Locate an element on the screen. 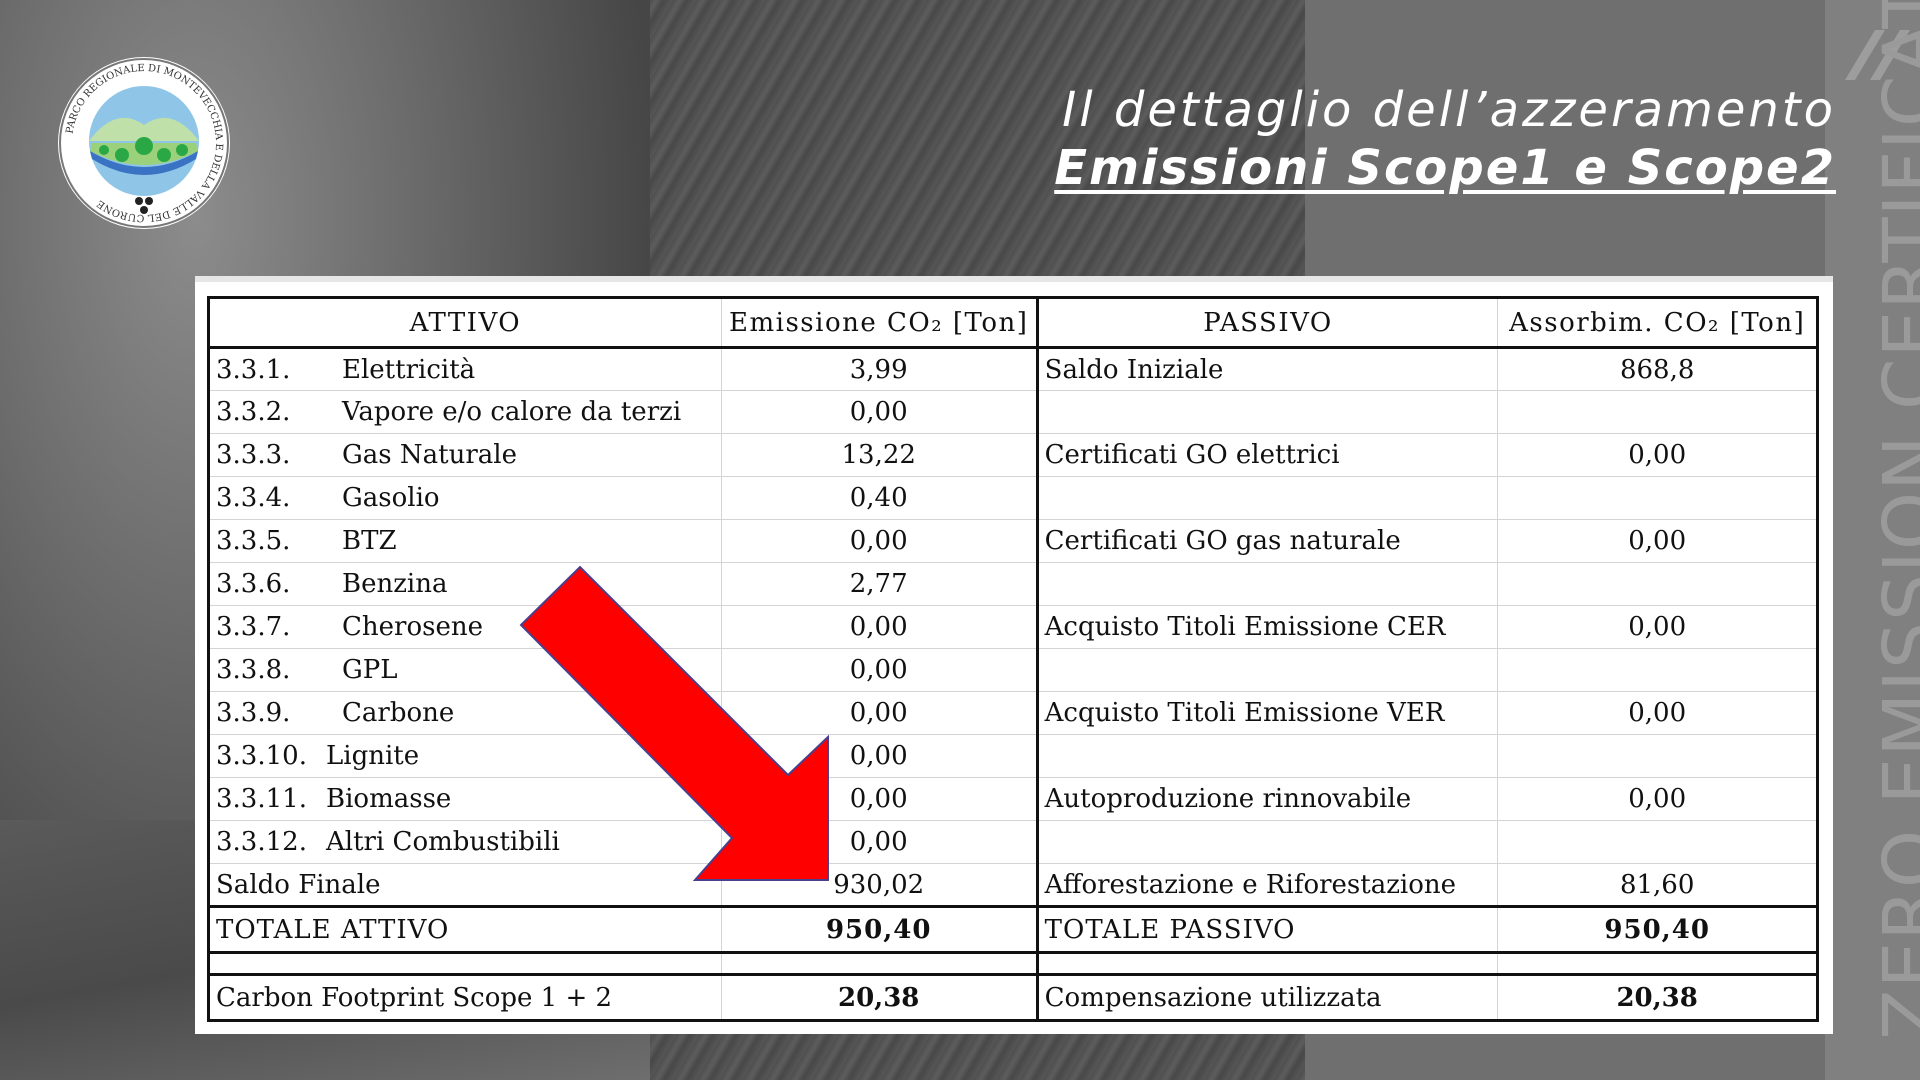  row-label: Elettricità is located at coordinates (409, 369).